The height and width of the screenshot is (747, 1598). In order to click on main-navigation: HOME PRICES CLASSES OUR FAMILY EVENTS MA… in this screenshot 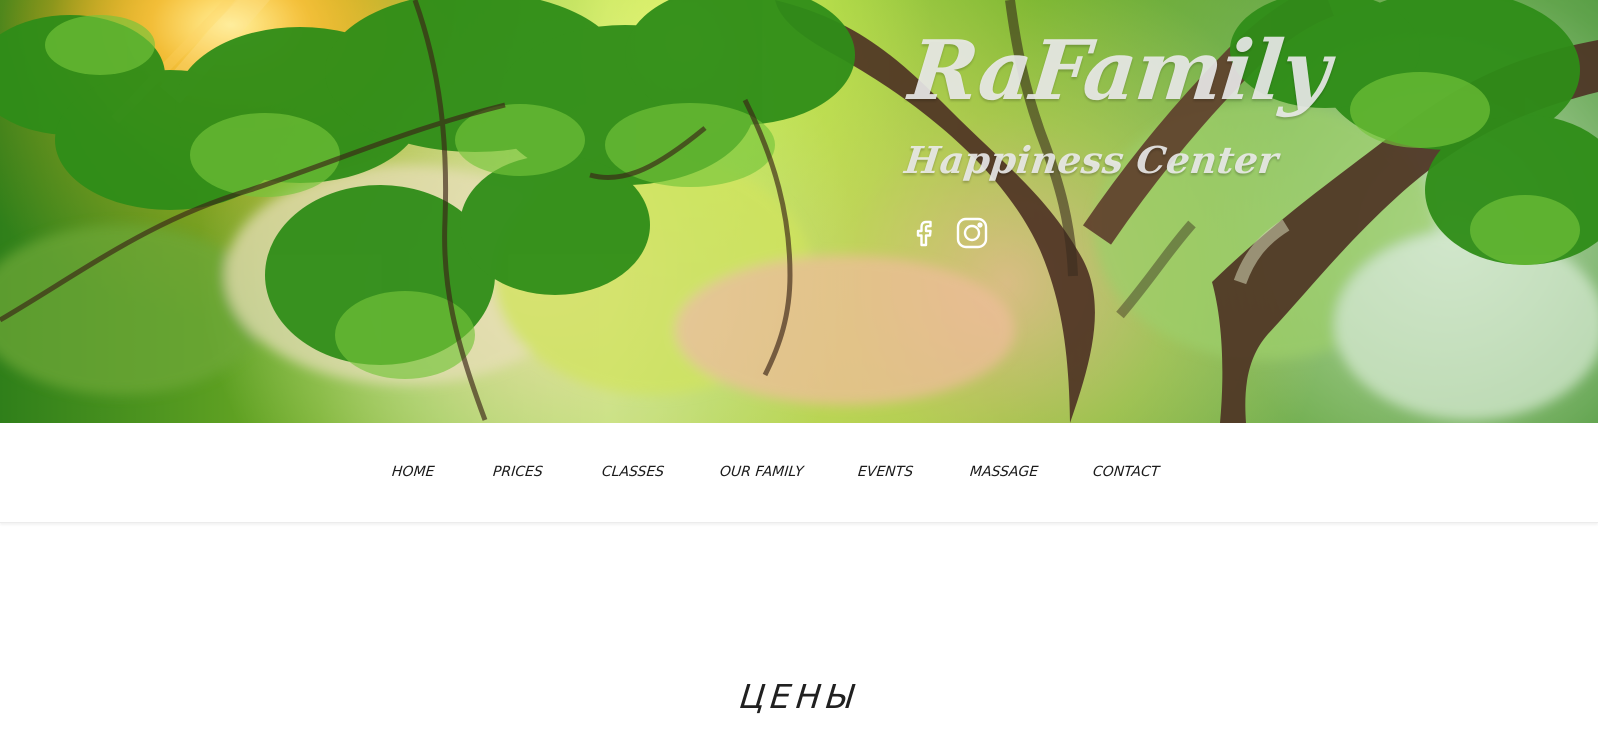, I will do `click(799, 473)`.